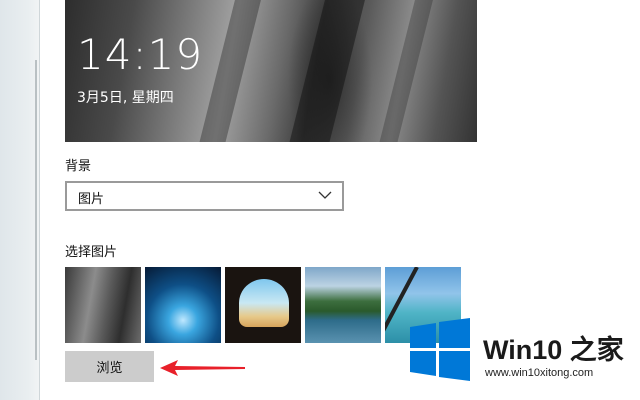 The width and height of the screenshot is (640, 400). I want to click on thumbnail-mountain-lake, so click(343, 305).